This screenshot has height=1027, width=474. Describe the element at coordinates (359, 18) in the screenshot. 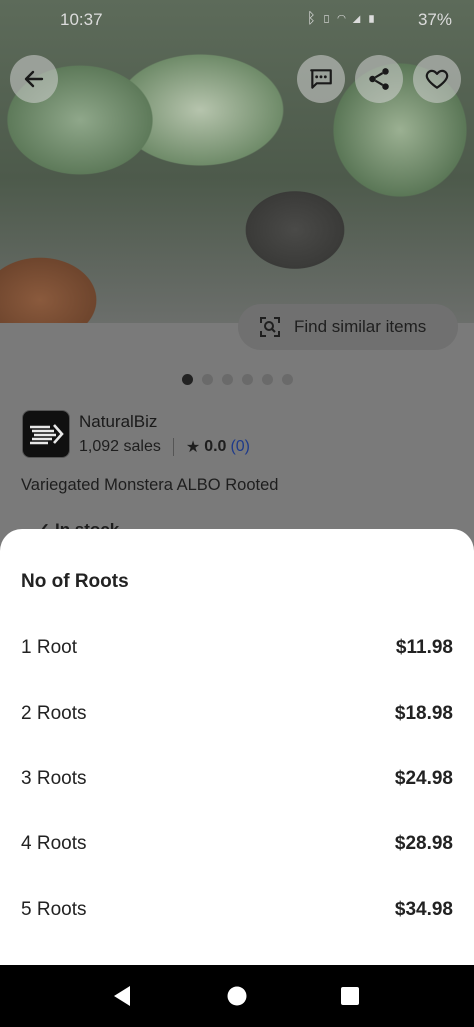

I see `signal-icon: ◢` at that location.